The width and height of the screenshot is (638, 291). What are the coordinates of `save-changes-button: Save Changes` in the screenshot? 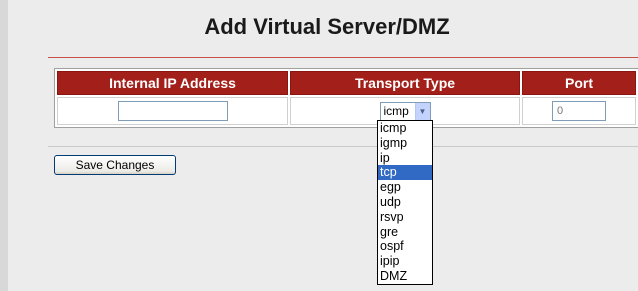 It's located at (115, 165).